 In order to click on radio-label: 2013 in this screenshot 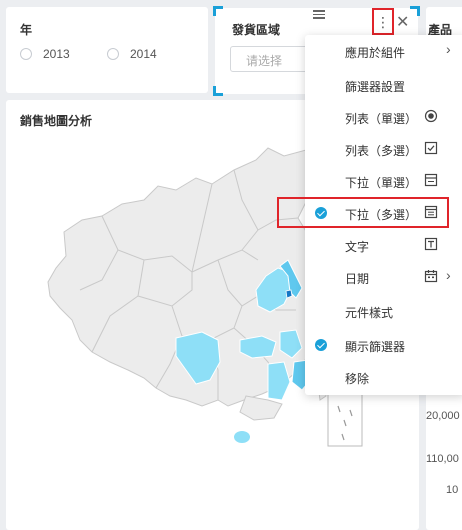, I will do `click(56, 54)`.